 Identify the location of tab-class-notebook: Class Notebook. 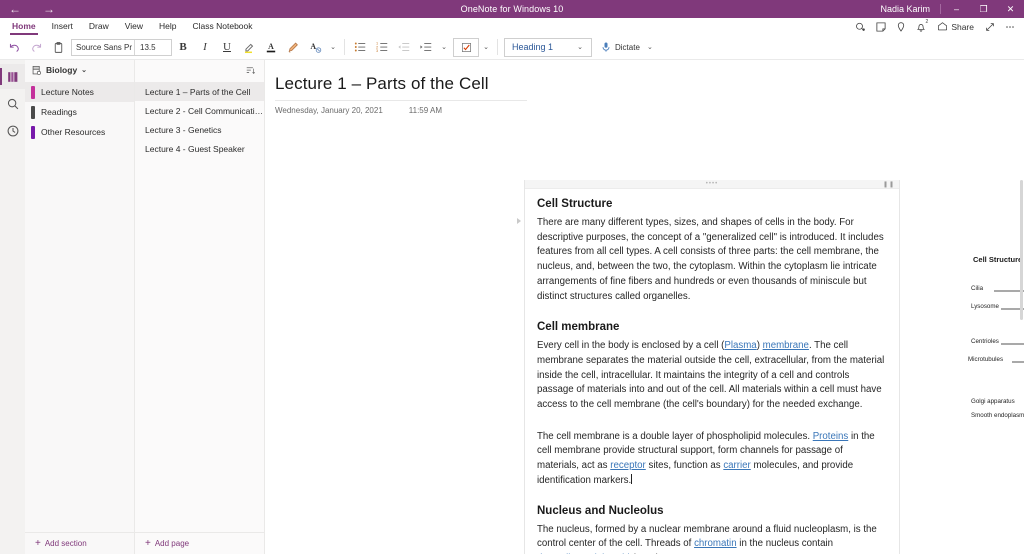
(223, 26).